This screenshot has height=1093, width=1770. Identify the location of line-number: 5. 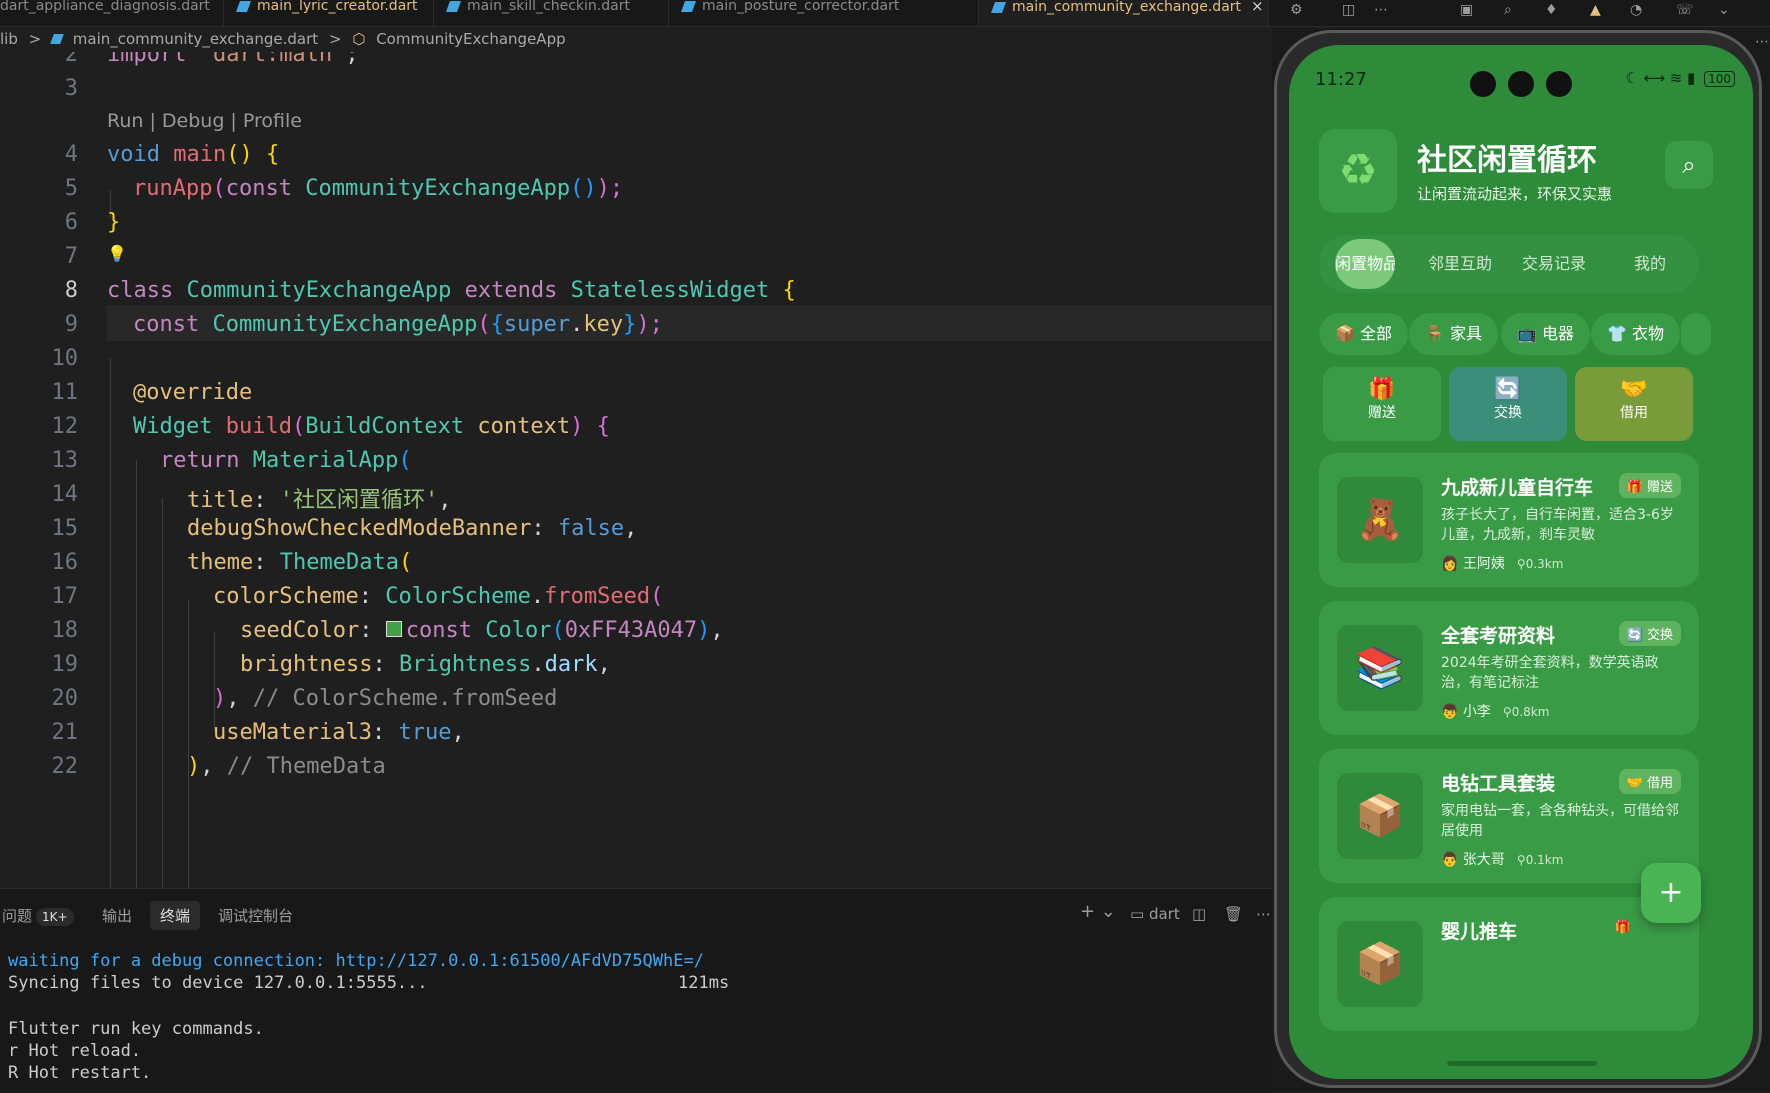
(71, 188).